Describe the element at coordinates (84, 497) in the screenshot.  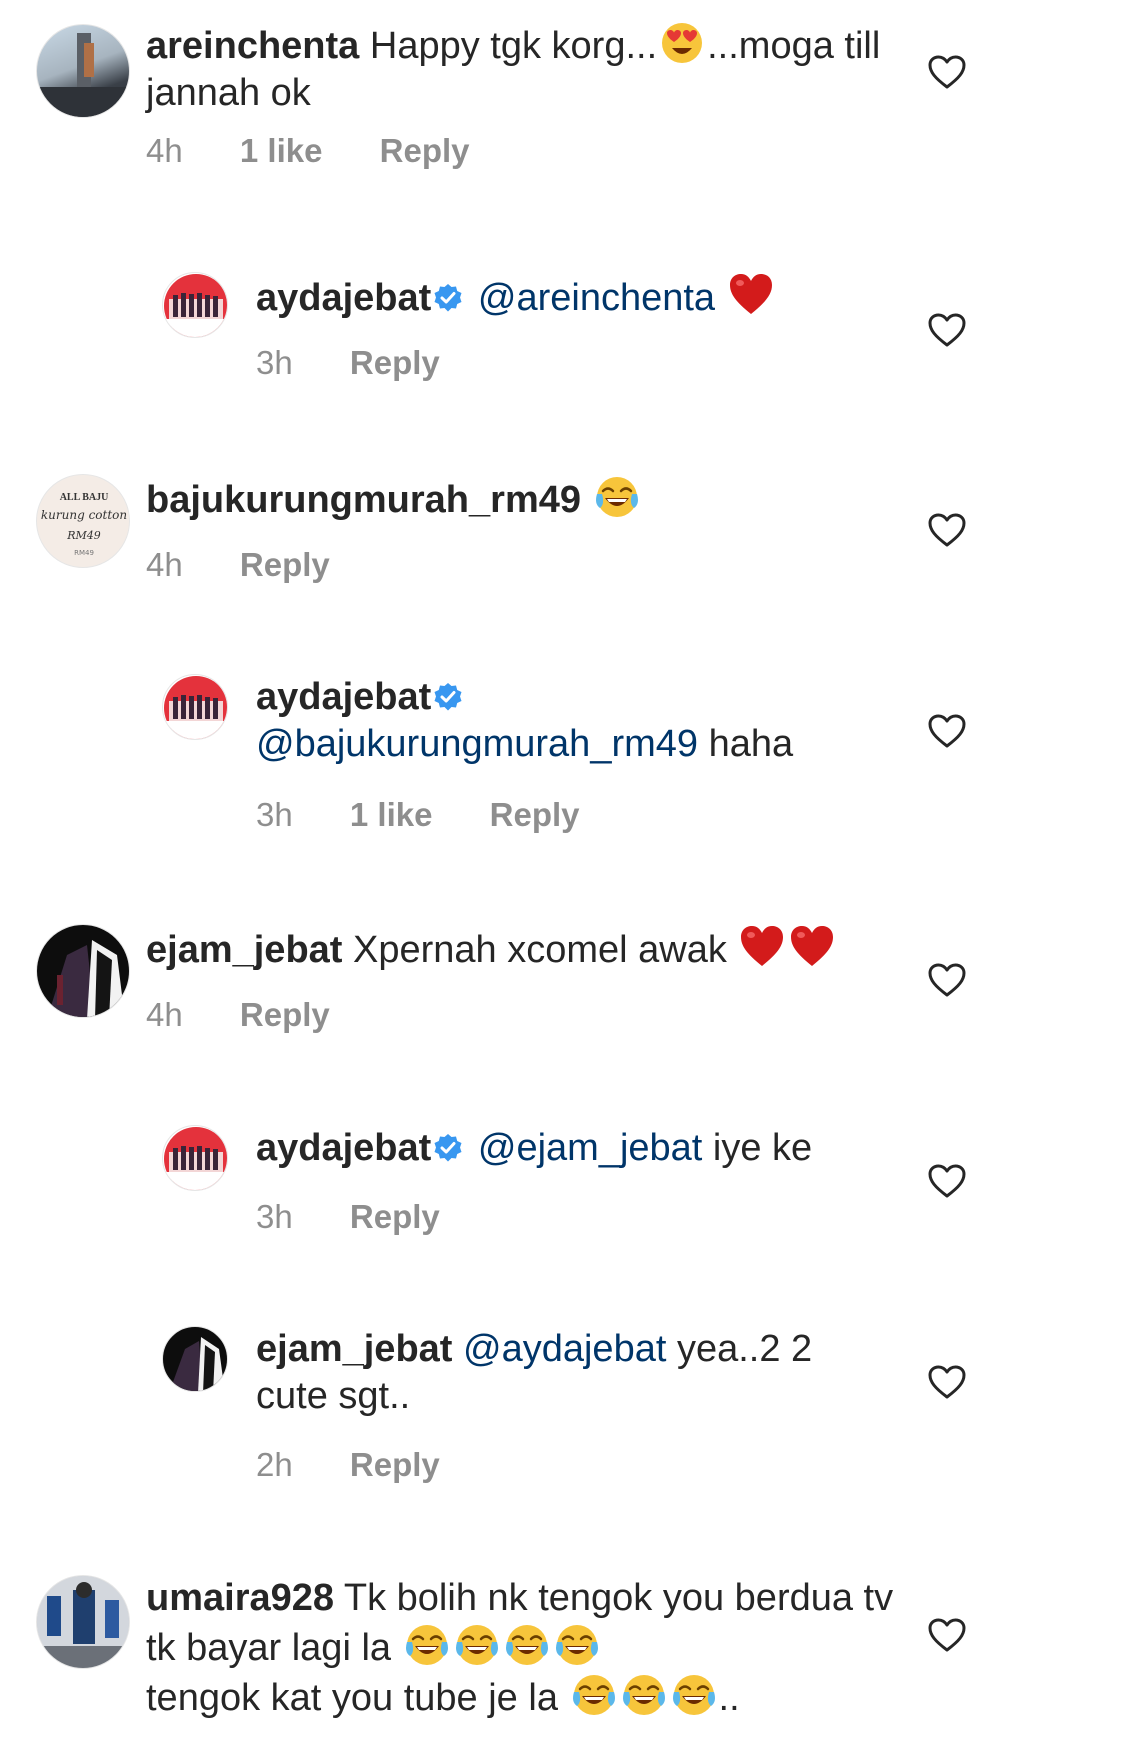
I see `avatar-text-line1: ALL BAJU` at that location.